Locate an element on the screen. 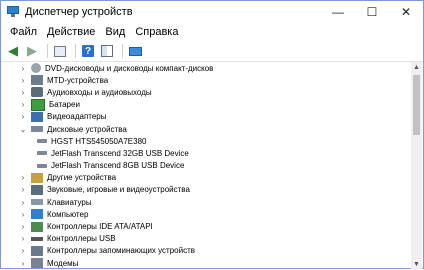  sound-icon is located at coordinates (37, 189).